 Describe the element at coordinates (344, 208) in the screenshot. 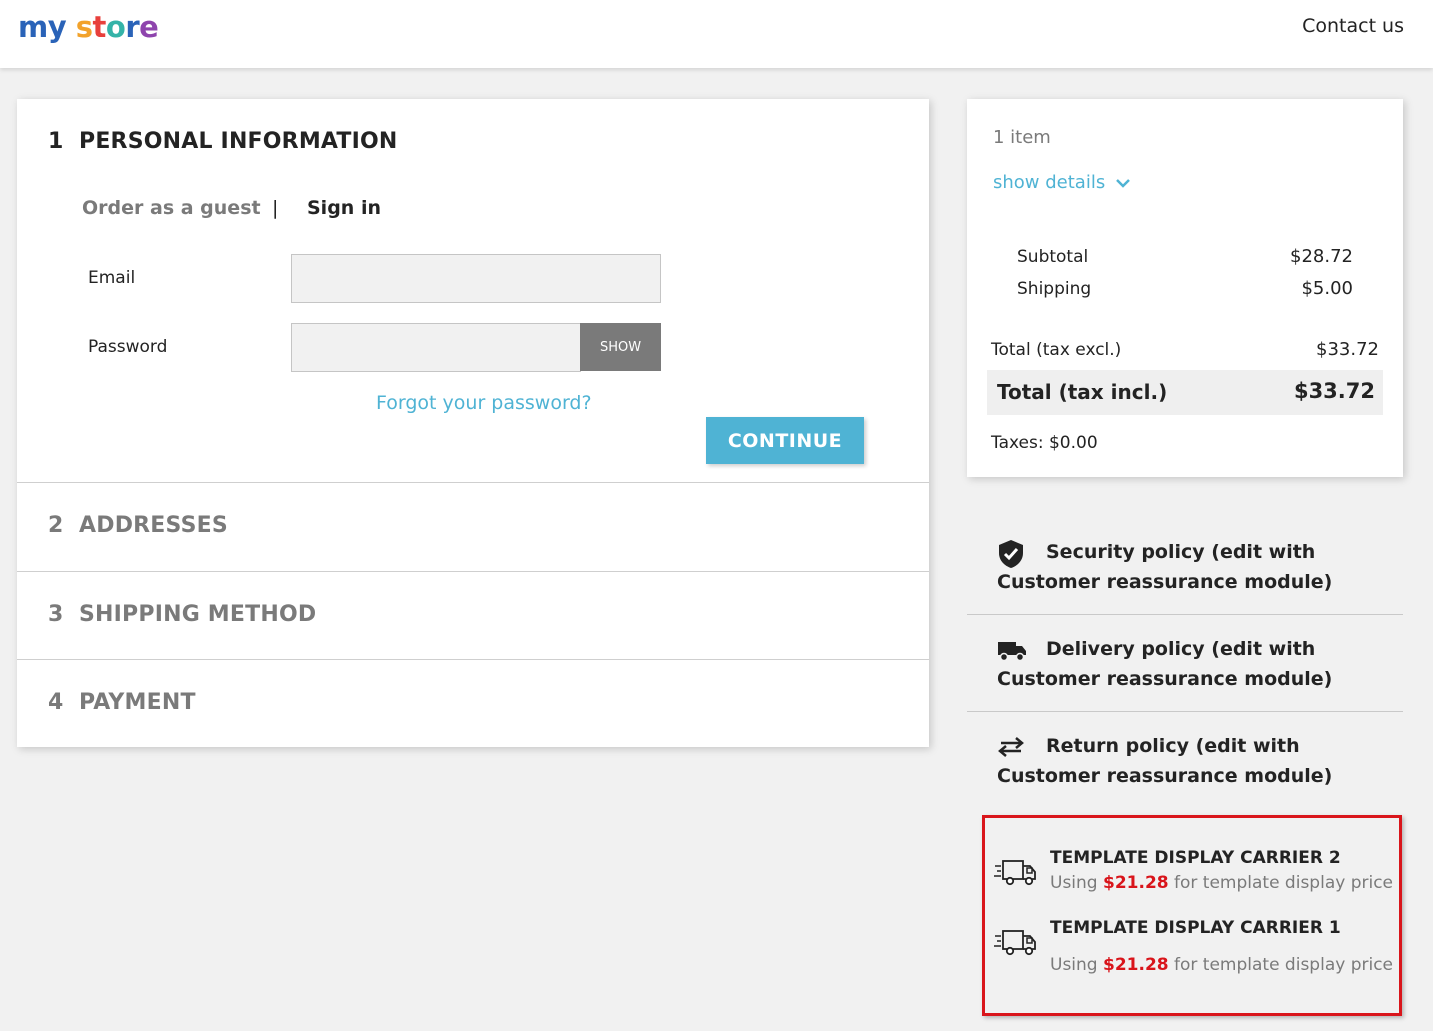

I see `tab-sign-in: Sign in` at that location.